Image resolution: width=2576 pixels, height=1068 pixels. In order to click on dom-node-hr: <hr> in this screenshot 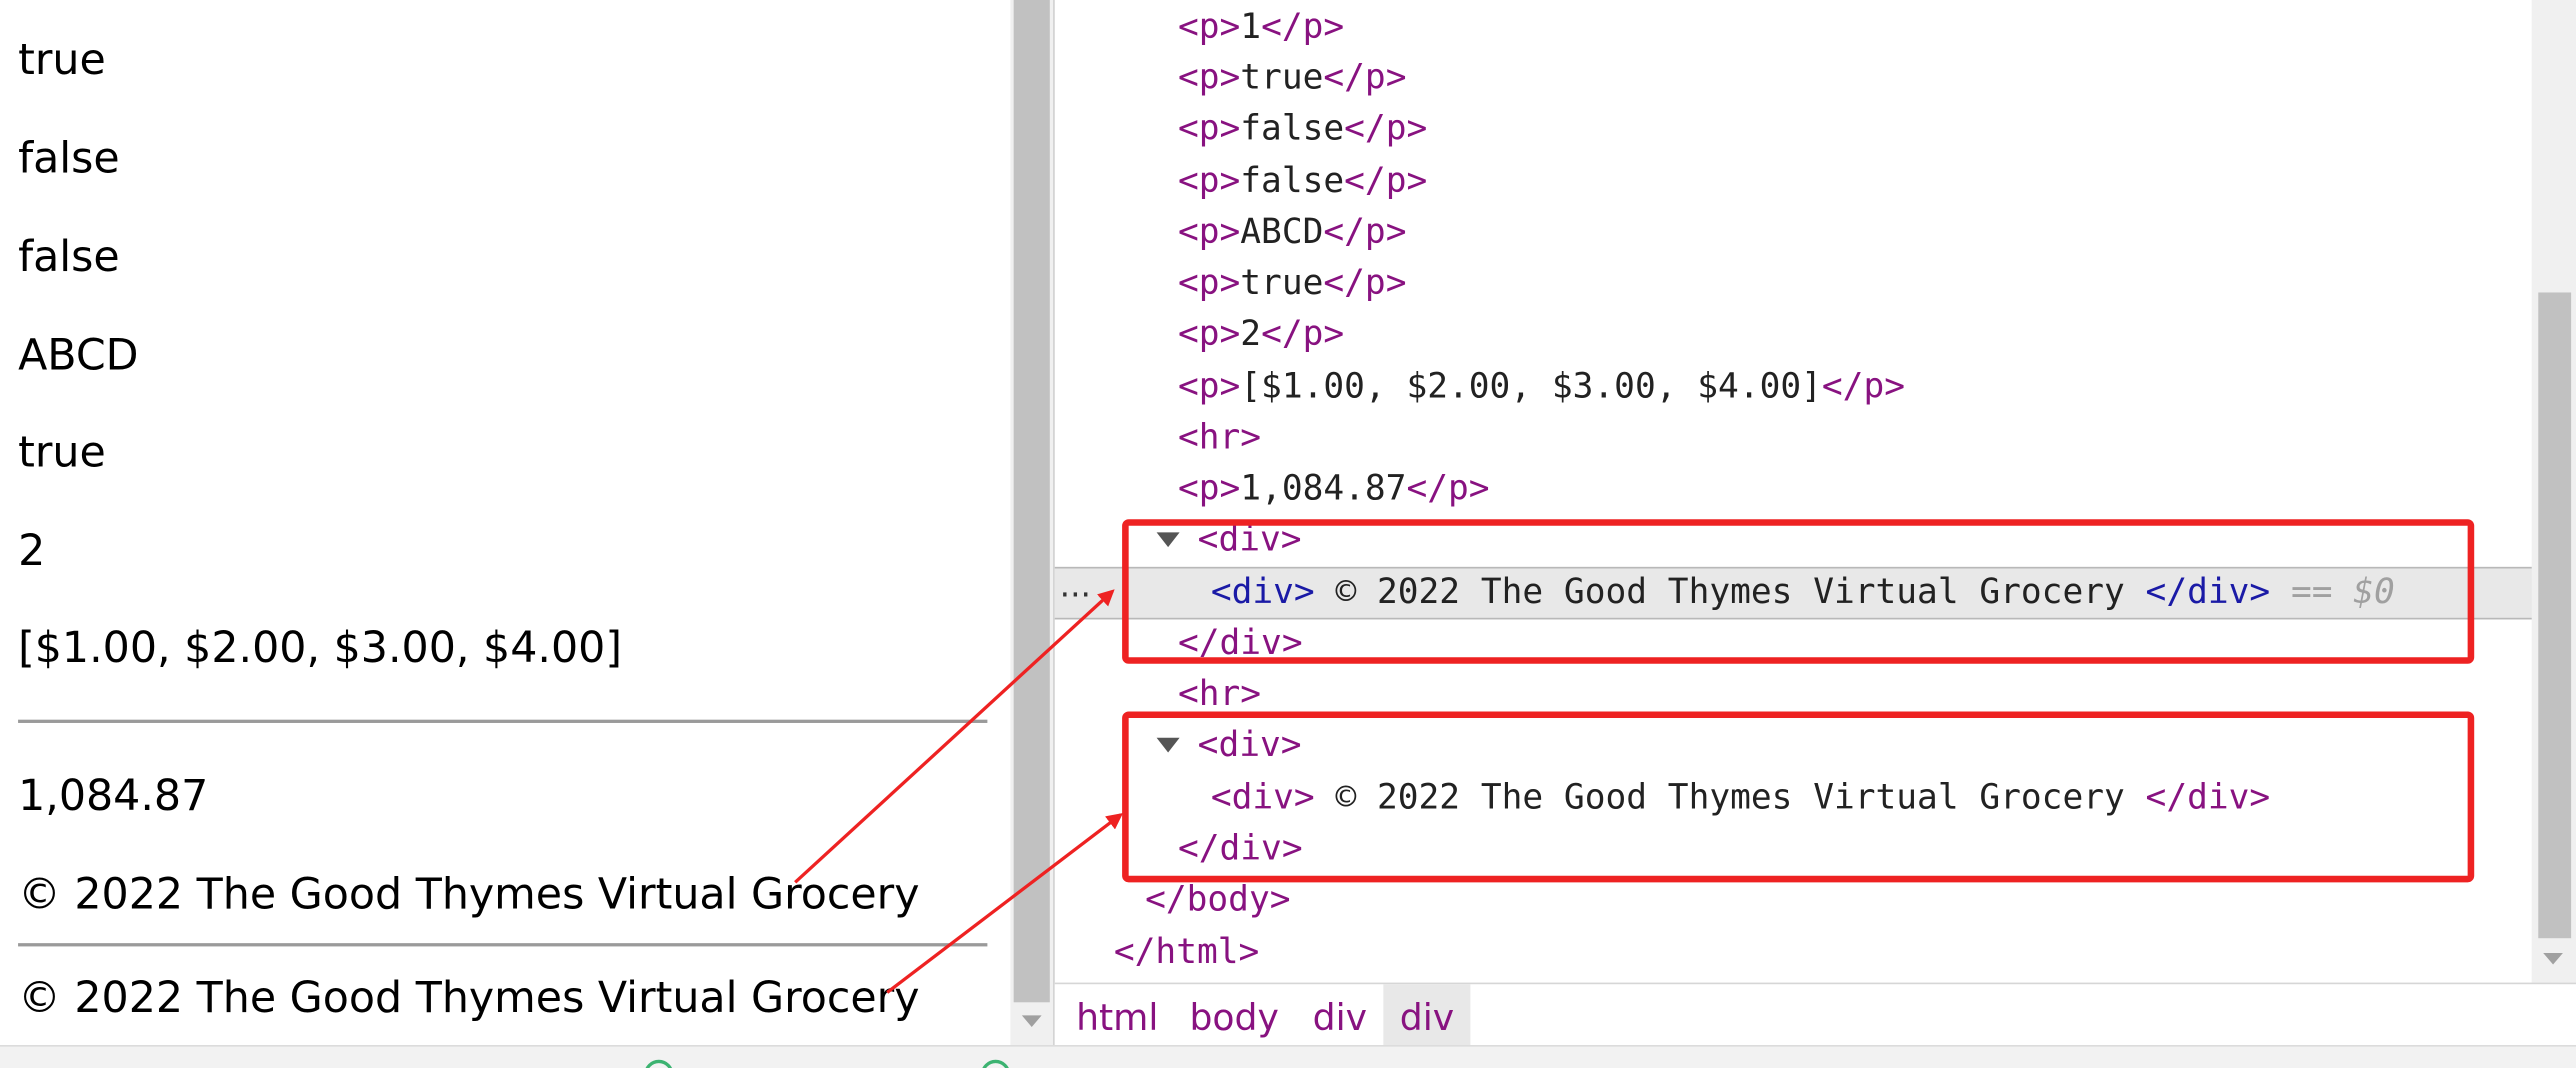, I will do `click(1219, 437)`.